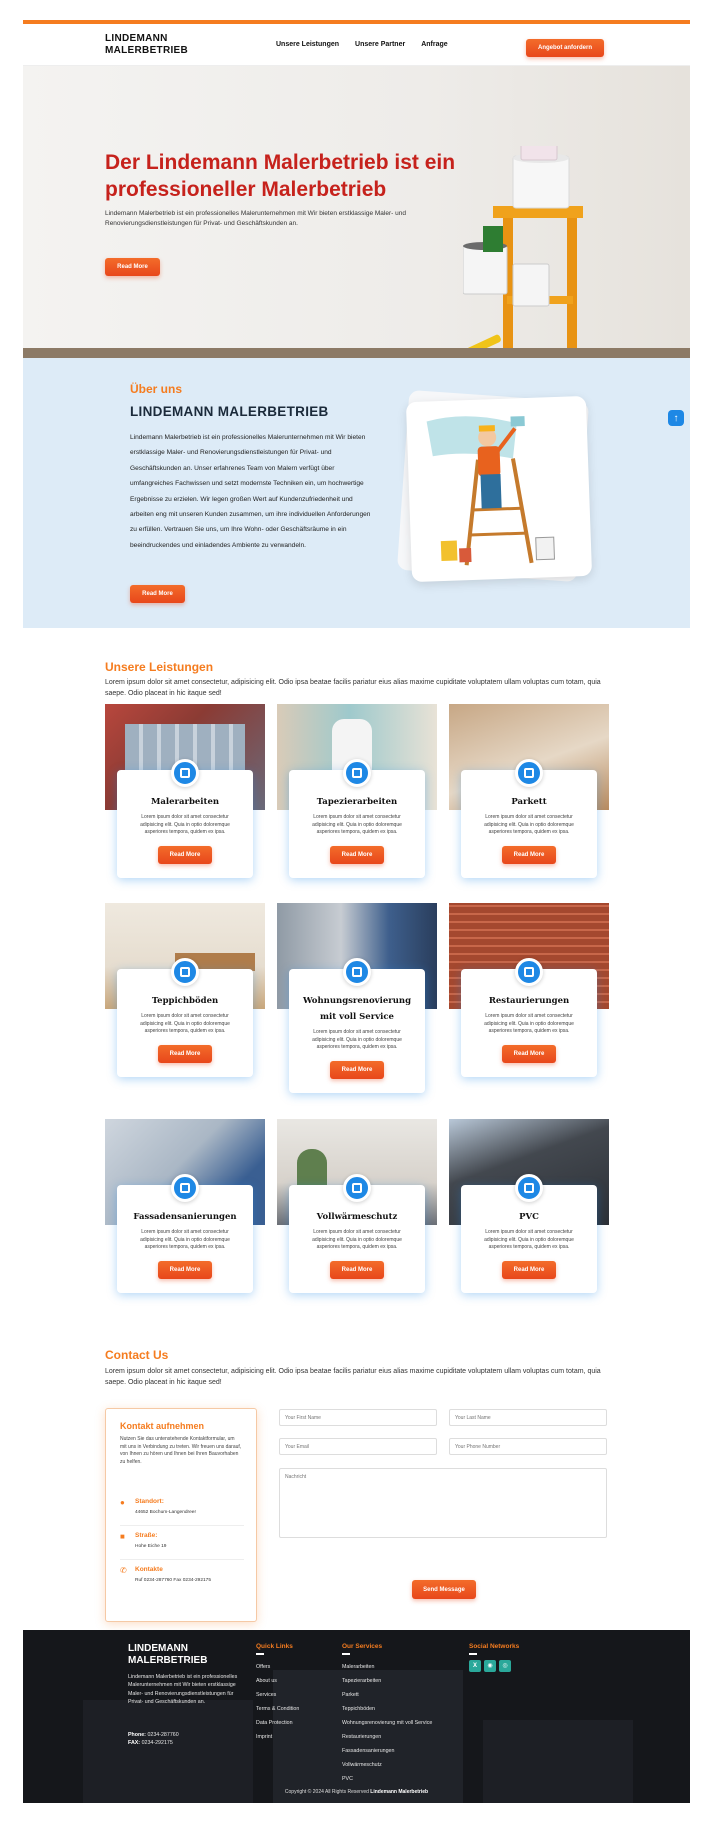 The height and width of the screenshot is (1823, 712). What do you see at coordinates (387, 1779) in the screenshot?
I see `footer-service-link: PVC` at bounding box center [387, 1779].